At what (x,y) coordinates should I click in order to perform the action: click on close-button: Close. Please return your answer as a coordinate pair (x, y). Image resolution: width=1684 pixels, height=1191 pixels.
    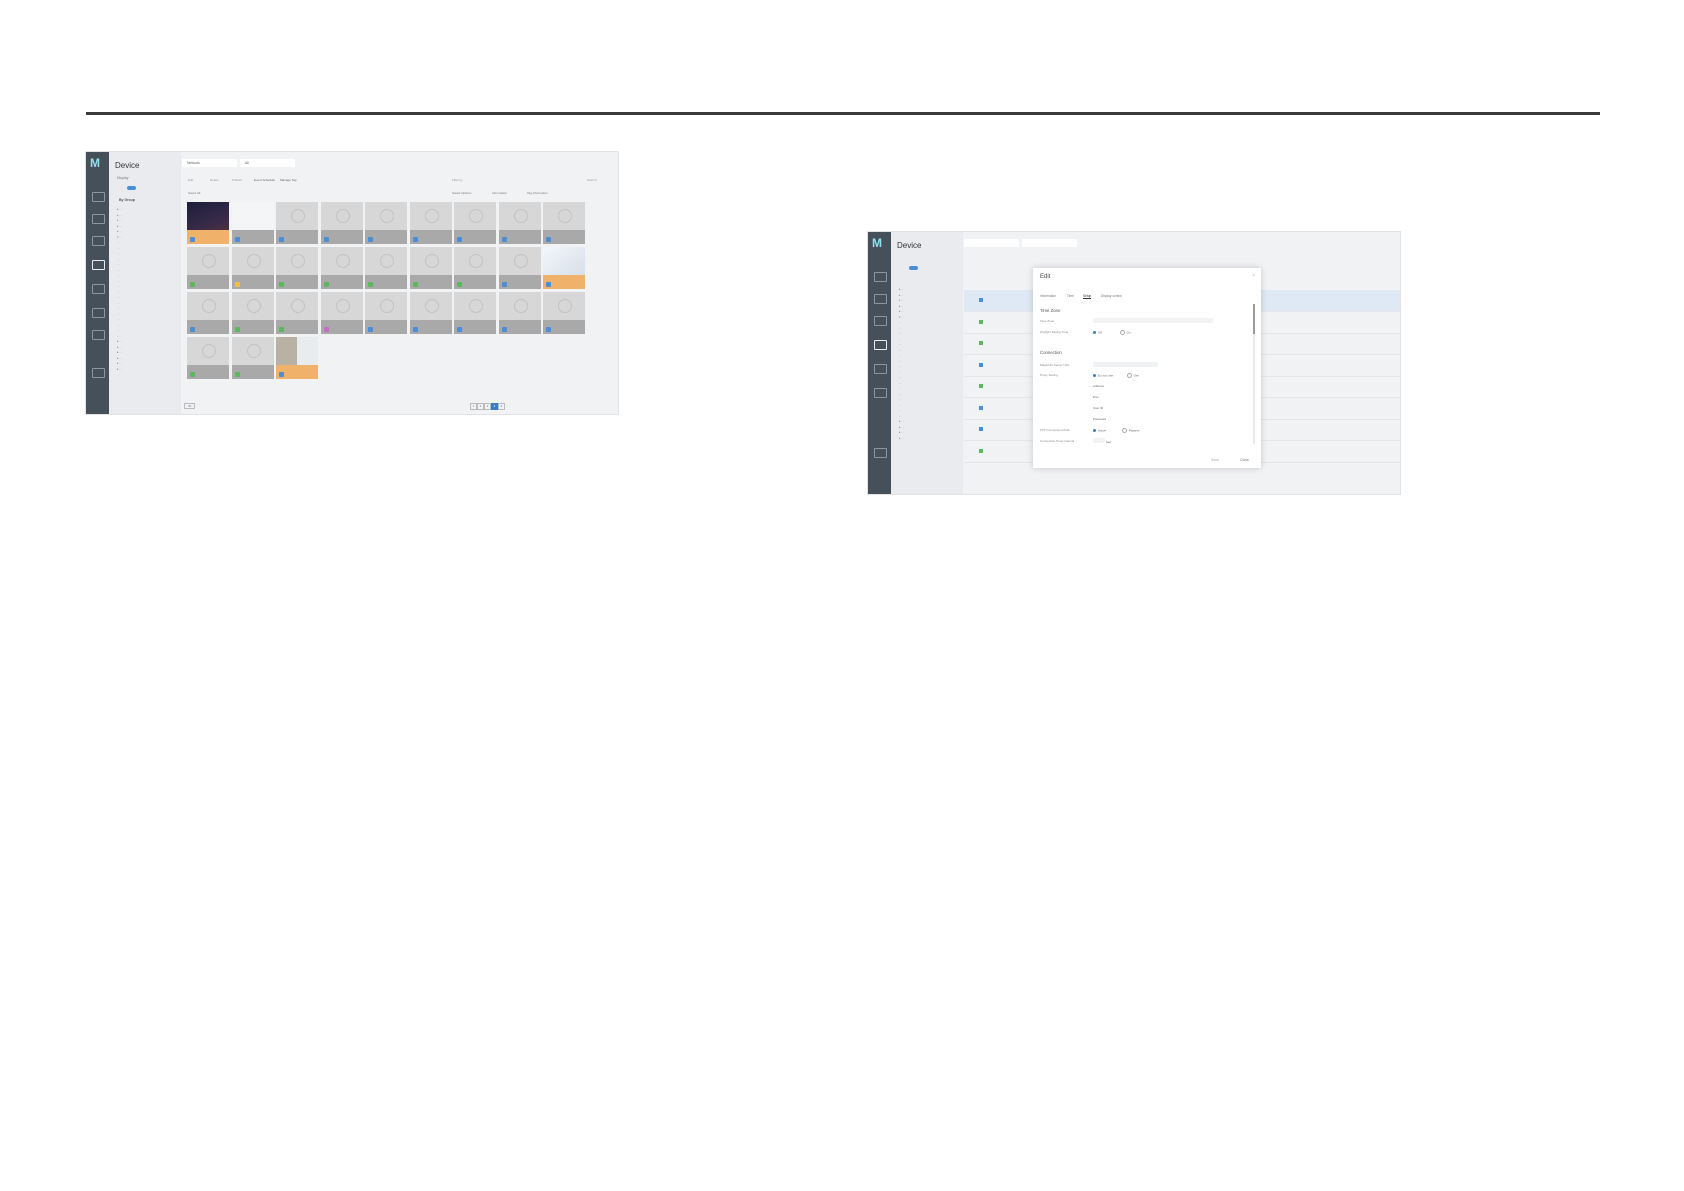
    Looking at the image, I should click on (1244, 460).